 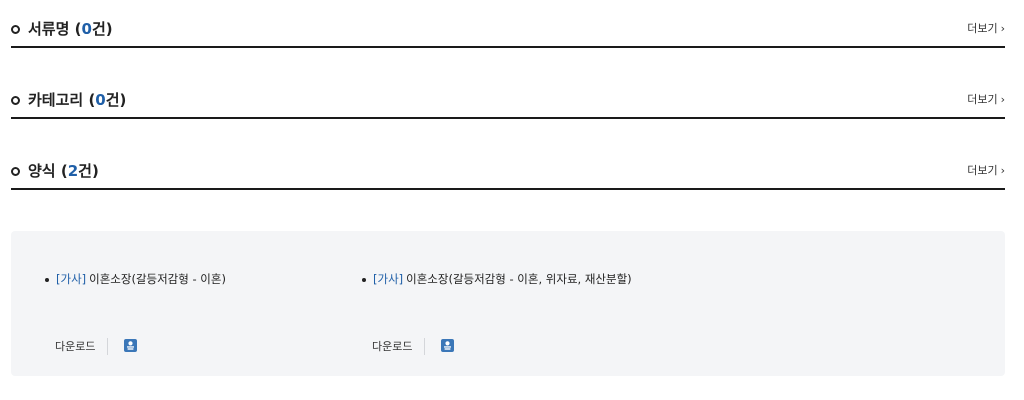 What do you see at coordinates (195, 303) in the screenshot?
I see `list-item: [가사] 이혼소장(갈등저감형 - 이혼) 다운로드` at bounding box center [195, 303].